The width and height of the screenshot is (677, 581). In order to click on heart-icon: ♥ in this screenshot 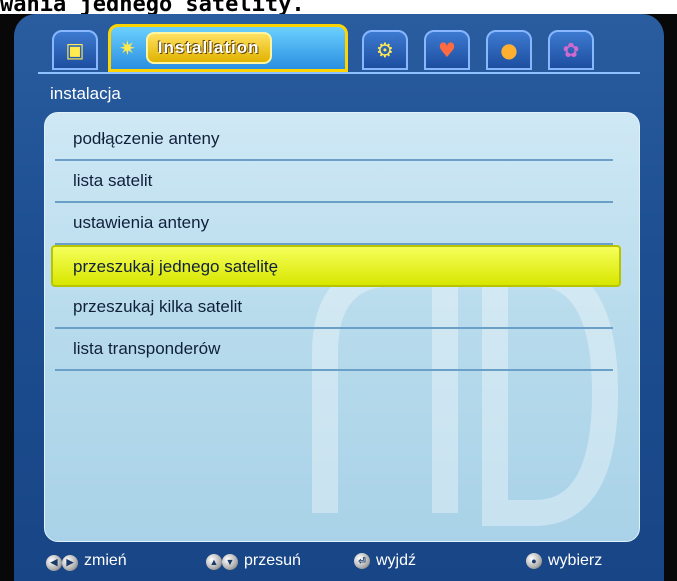, I will do `click(447, 50)`.